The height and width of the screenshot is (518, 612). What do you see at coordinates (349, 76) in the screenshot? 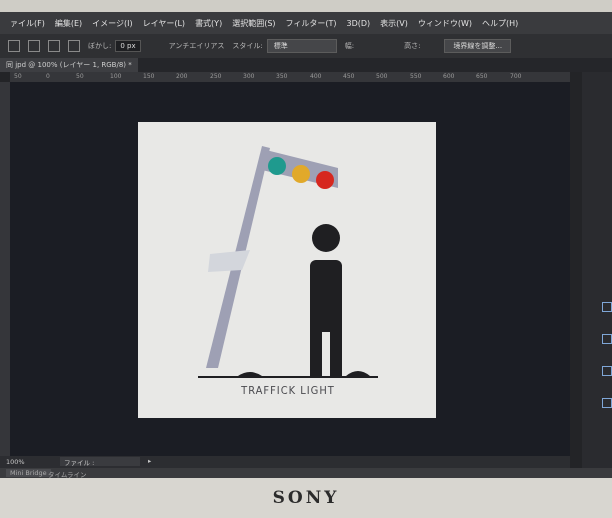
I see `ruler-tick: 450` at bounding box center [349, 76].